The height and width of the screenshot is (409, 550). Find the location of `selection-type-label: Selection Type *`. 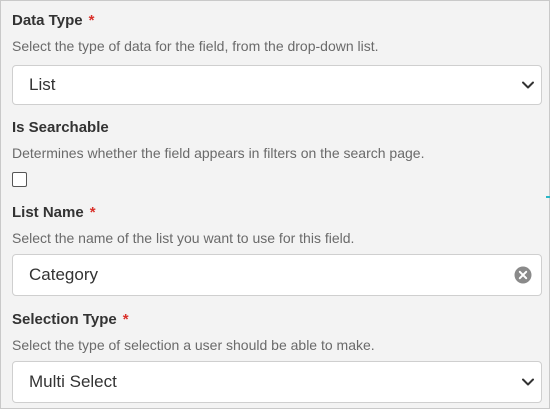

selection-type-label: Selection Type * is located at coordinates (70, 319).